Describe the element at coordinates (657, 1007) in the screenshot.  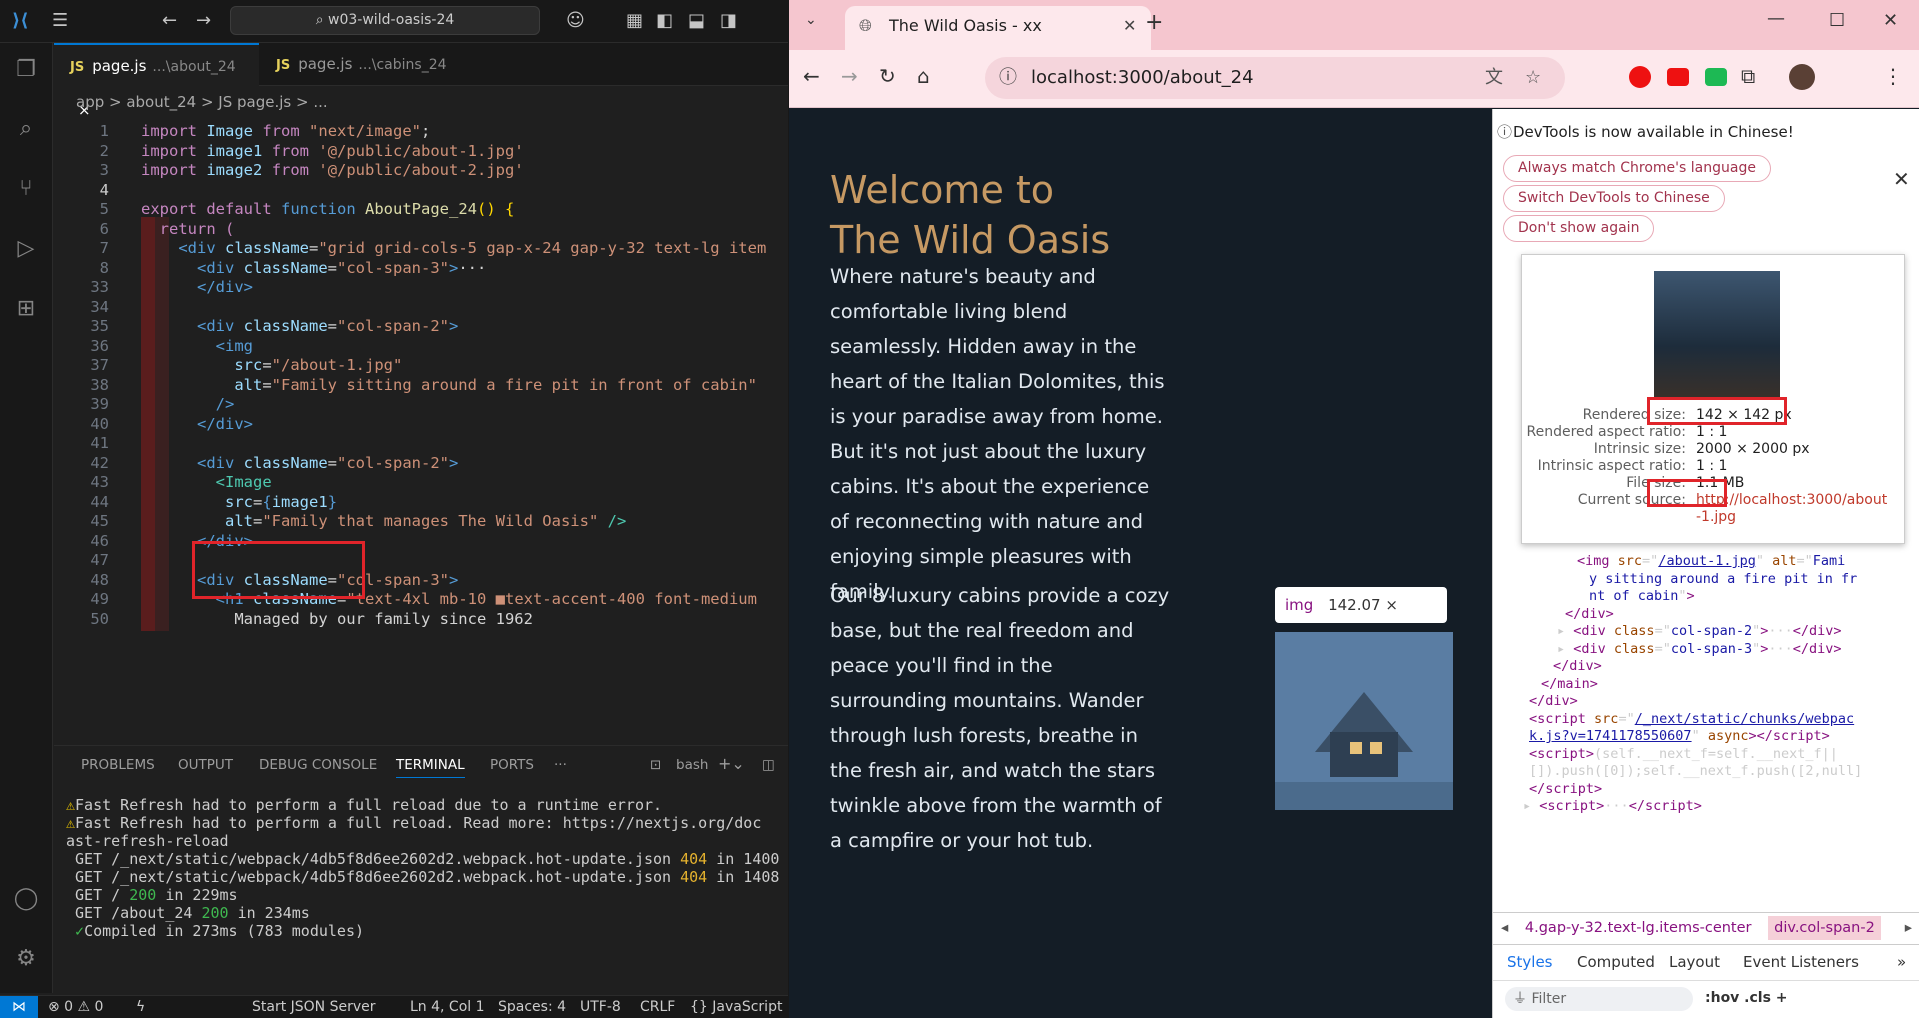
I see `line-ending: CRLF` at that location.